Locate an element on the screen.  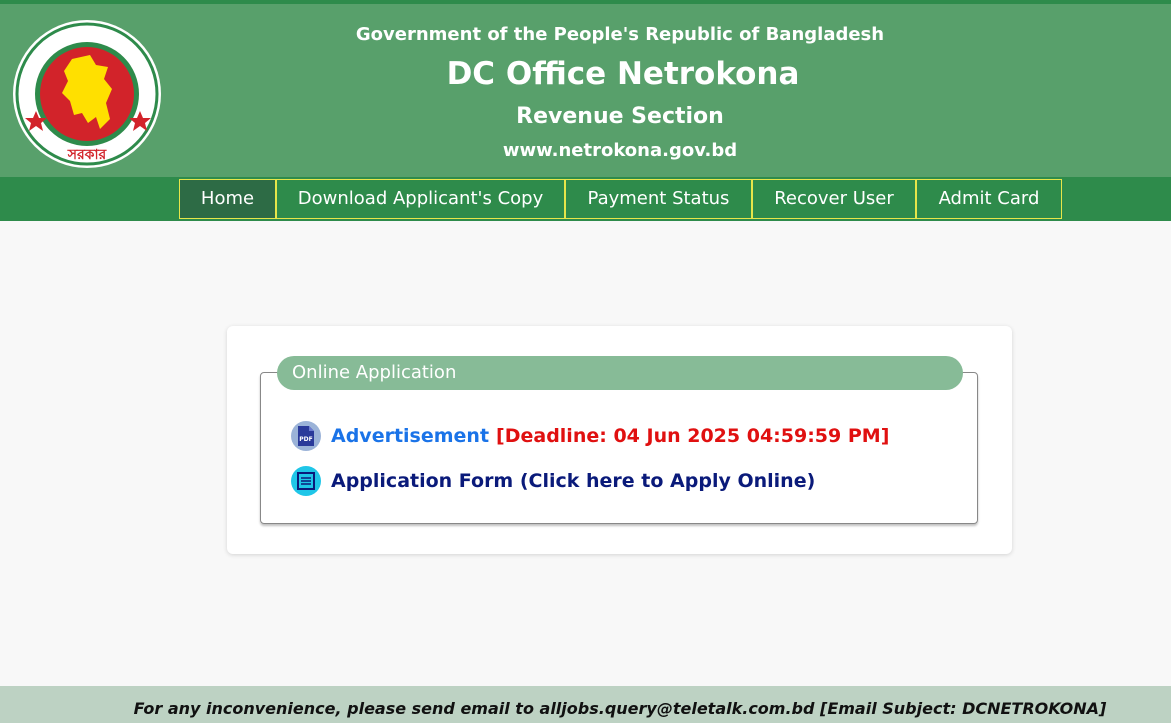
pdf-icon: PDF is located at coordinates (306, 436).